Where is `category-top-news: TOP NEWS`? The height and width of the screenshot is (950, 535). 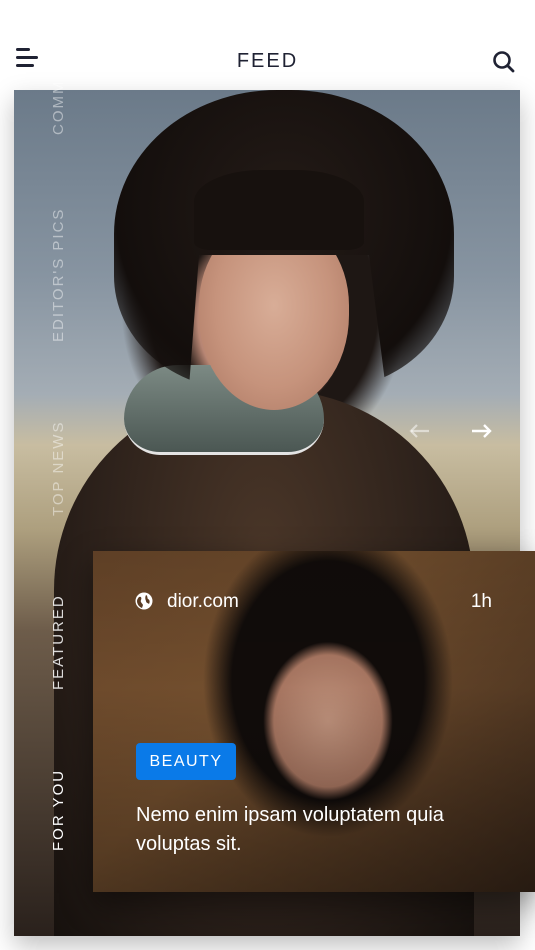 category-top-news: TOP NEWS is located at coordinates (58, 468).